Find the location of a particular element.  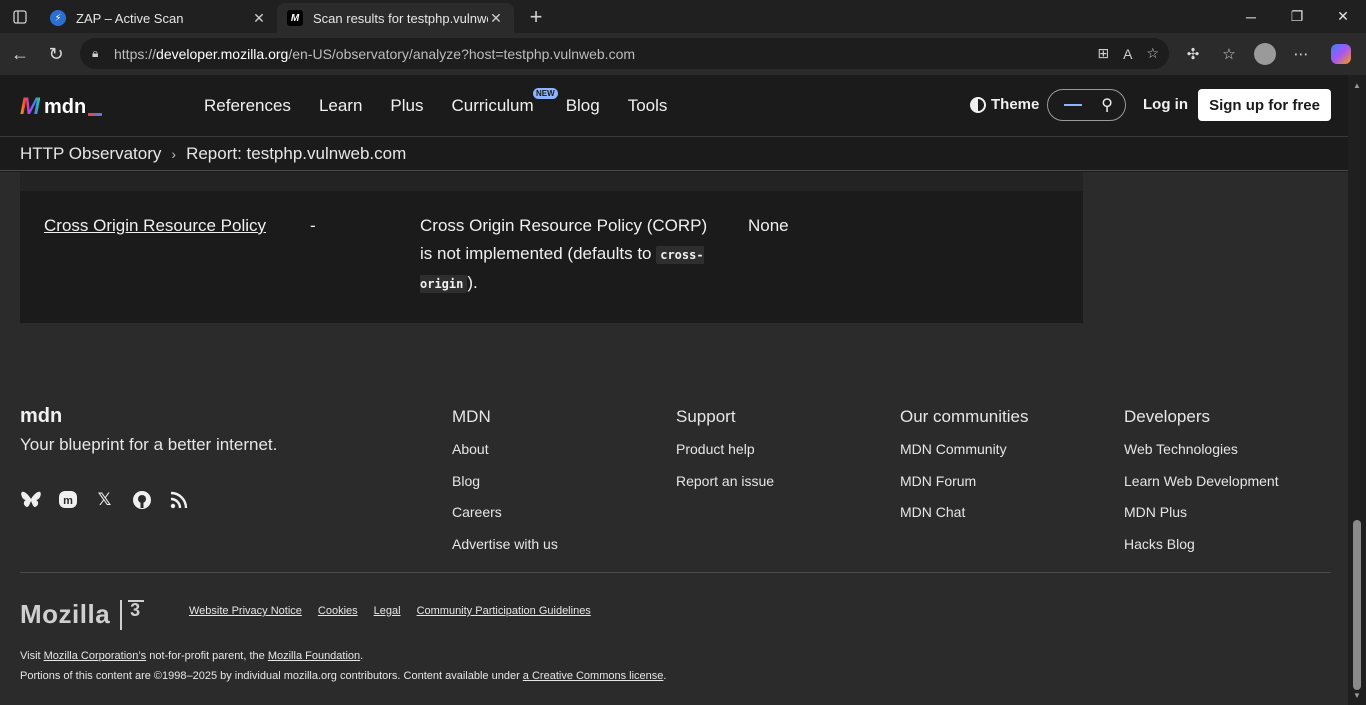

footer-link-about: About is located at coordinates (505, 457).